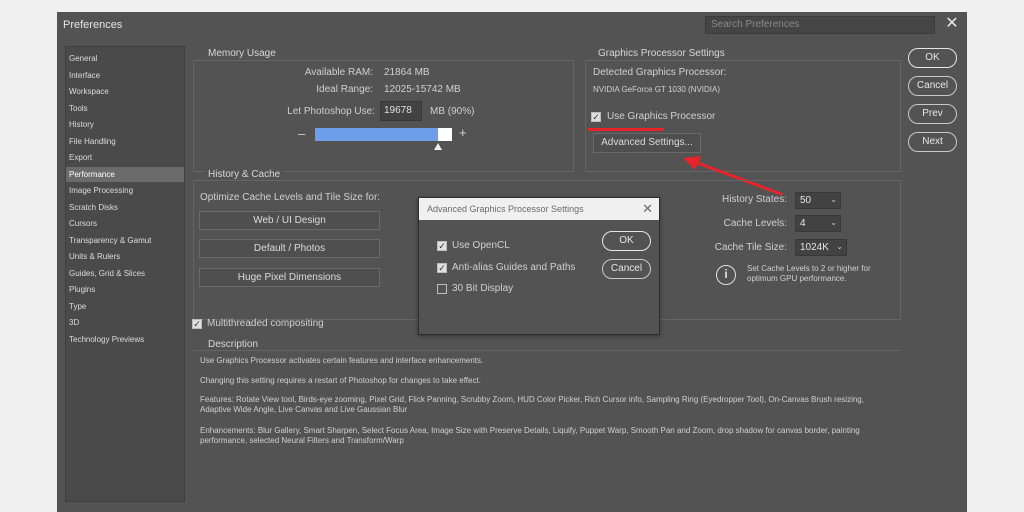 This screenshot has height=512, width=1024. Describe the element at coordinates (626, 241) in the screenshot. I see `dialog-ok-button: OK` at that location.